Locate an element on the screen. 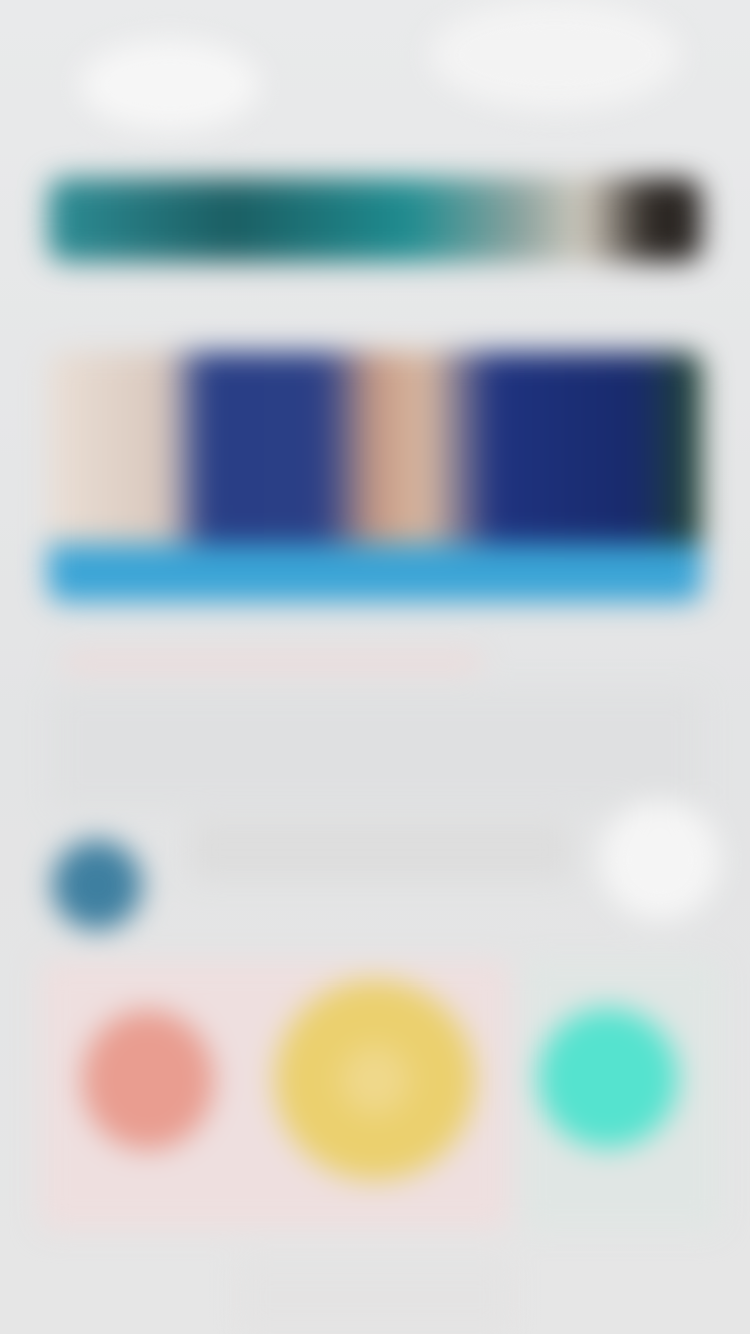  side-glow is located at coordinates (660, 860).